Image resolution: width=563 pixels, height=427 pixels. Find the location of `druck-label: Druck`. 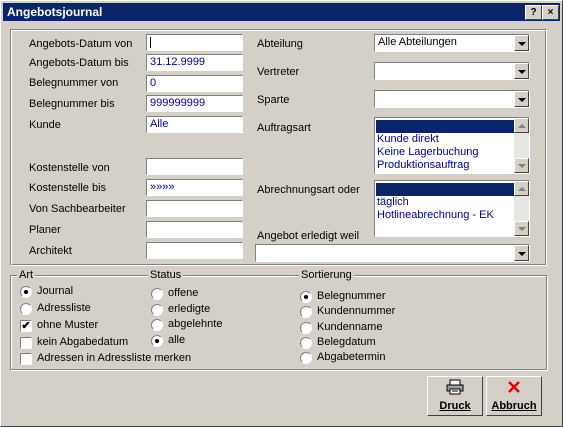

druck-label: Druck is located at coordinates (455, 406).